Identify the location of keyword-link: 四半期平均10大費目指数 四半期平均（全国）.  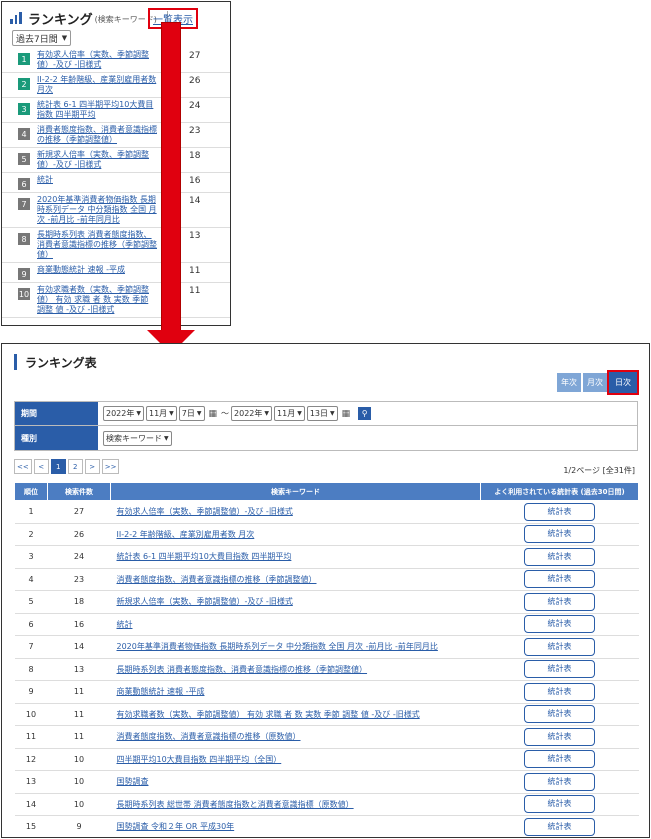
(295, 759).